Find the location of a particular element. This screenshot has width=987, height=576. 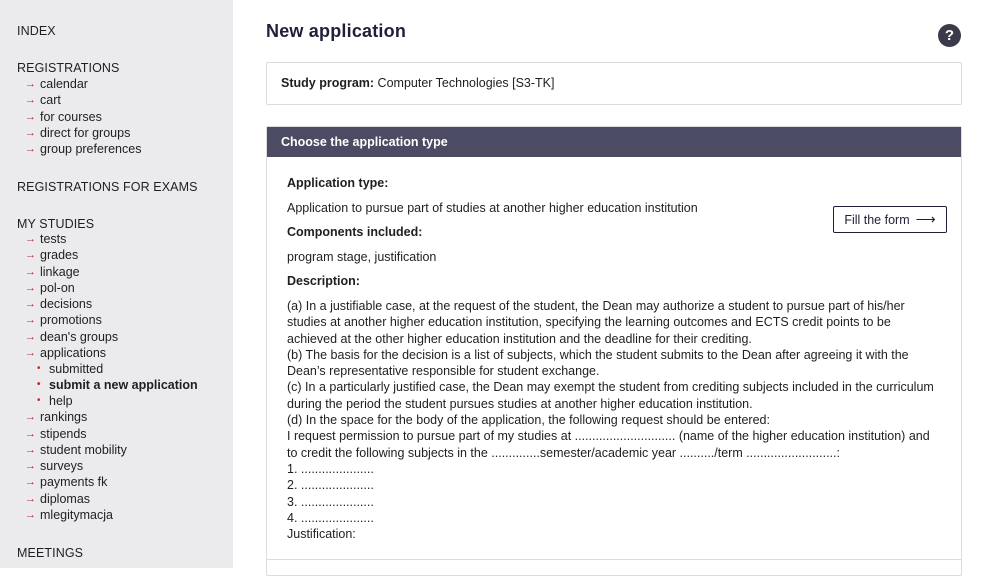

help-icon: ? is located at coordinates (949, 35).